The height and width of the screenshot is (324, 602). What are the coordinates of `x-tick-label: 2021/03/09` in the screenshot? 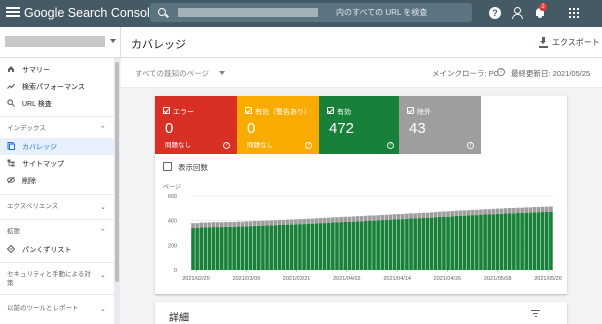 It's located at (247, 279).